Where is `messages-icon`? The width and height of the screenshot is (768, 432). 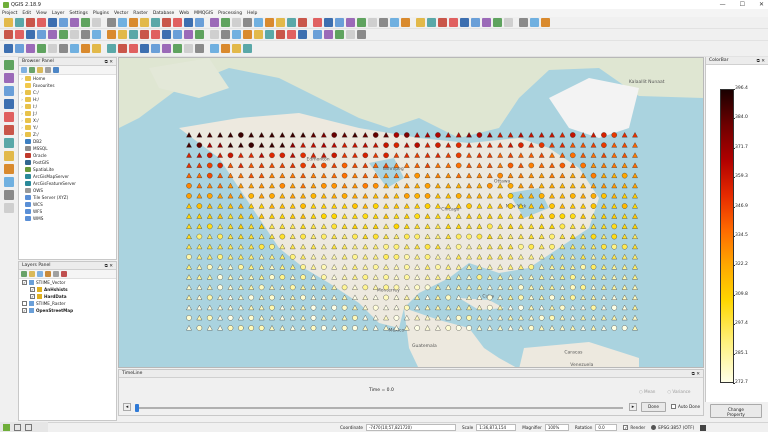
messages-icon is located at coordinates (703, 427).